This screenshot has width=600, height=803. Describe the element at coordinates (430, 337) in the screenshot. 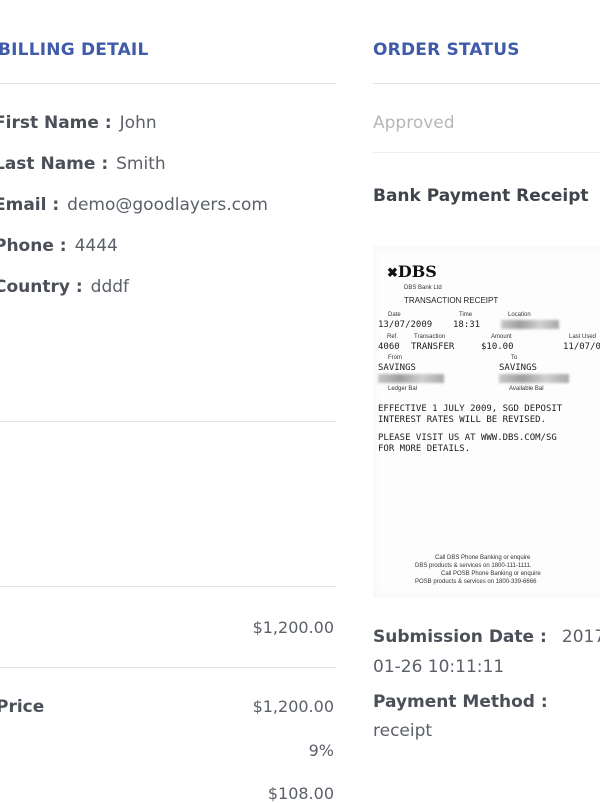

I see `receipt-h-transaction: Transaction` at that location.